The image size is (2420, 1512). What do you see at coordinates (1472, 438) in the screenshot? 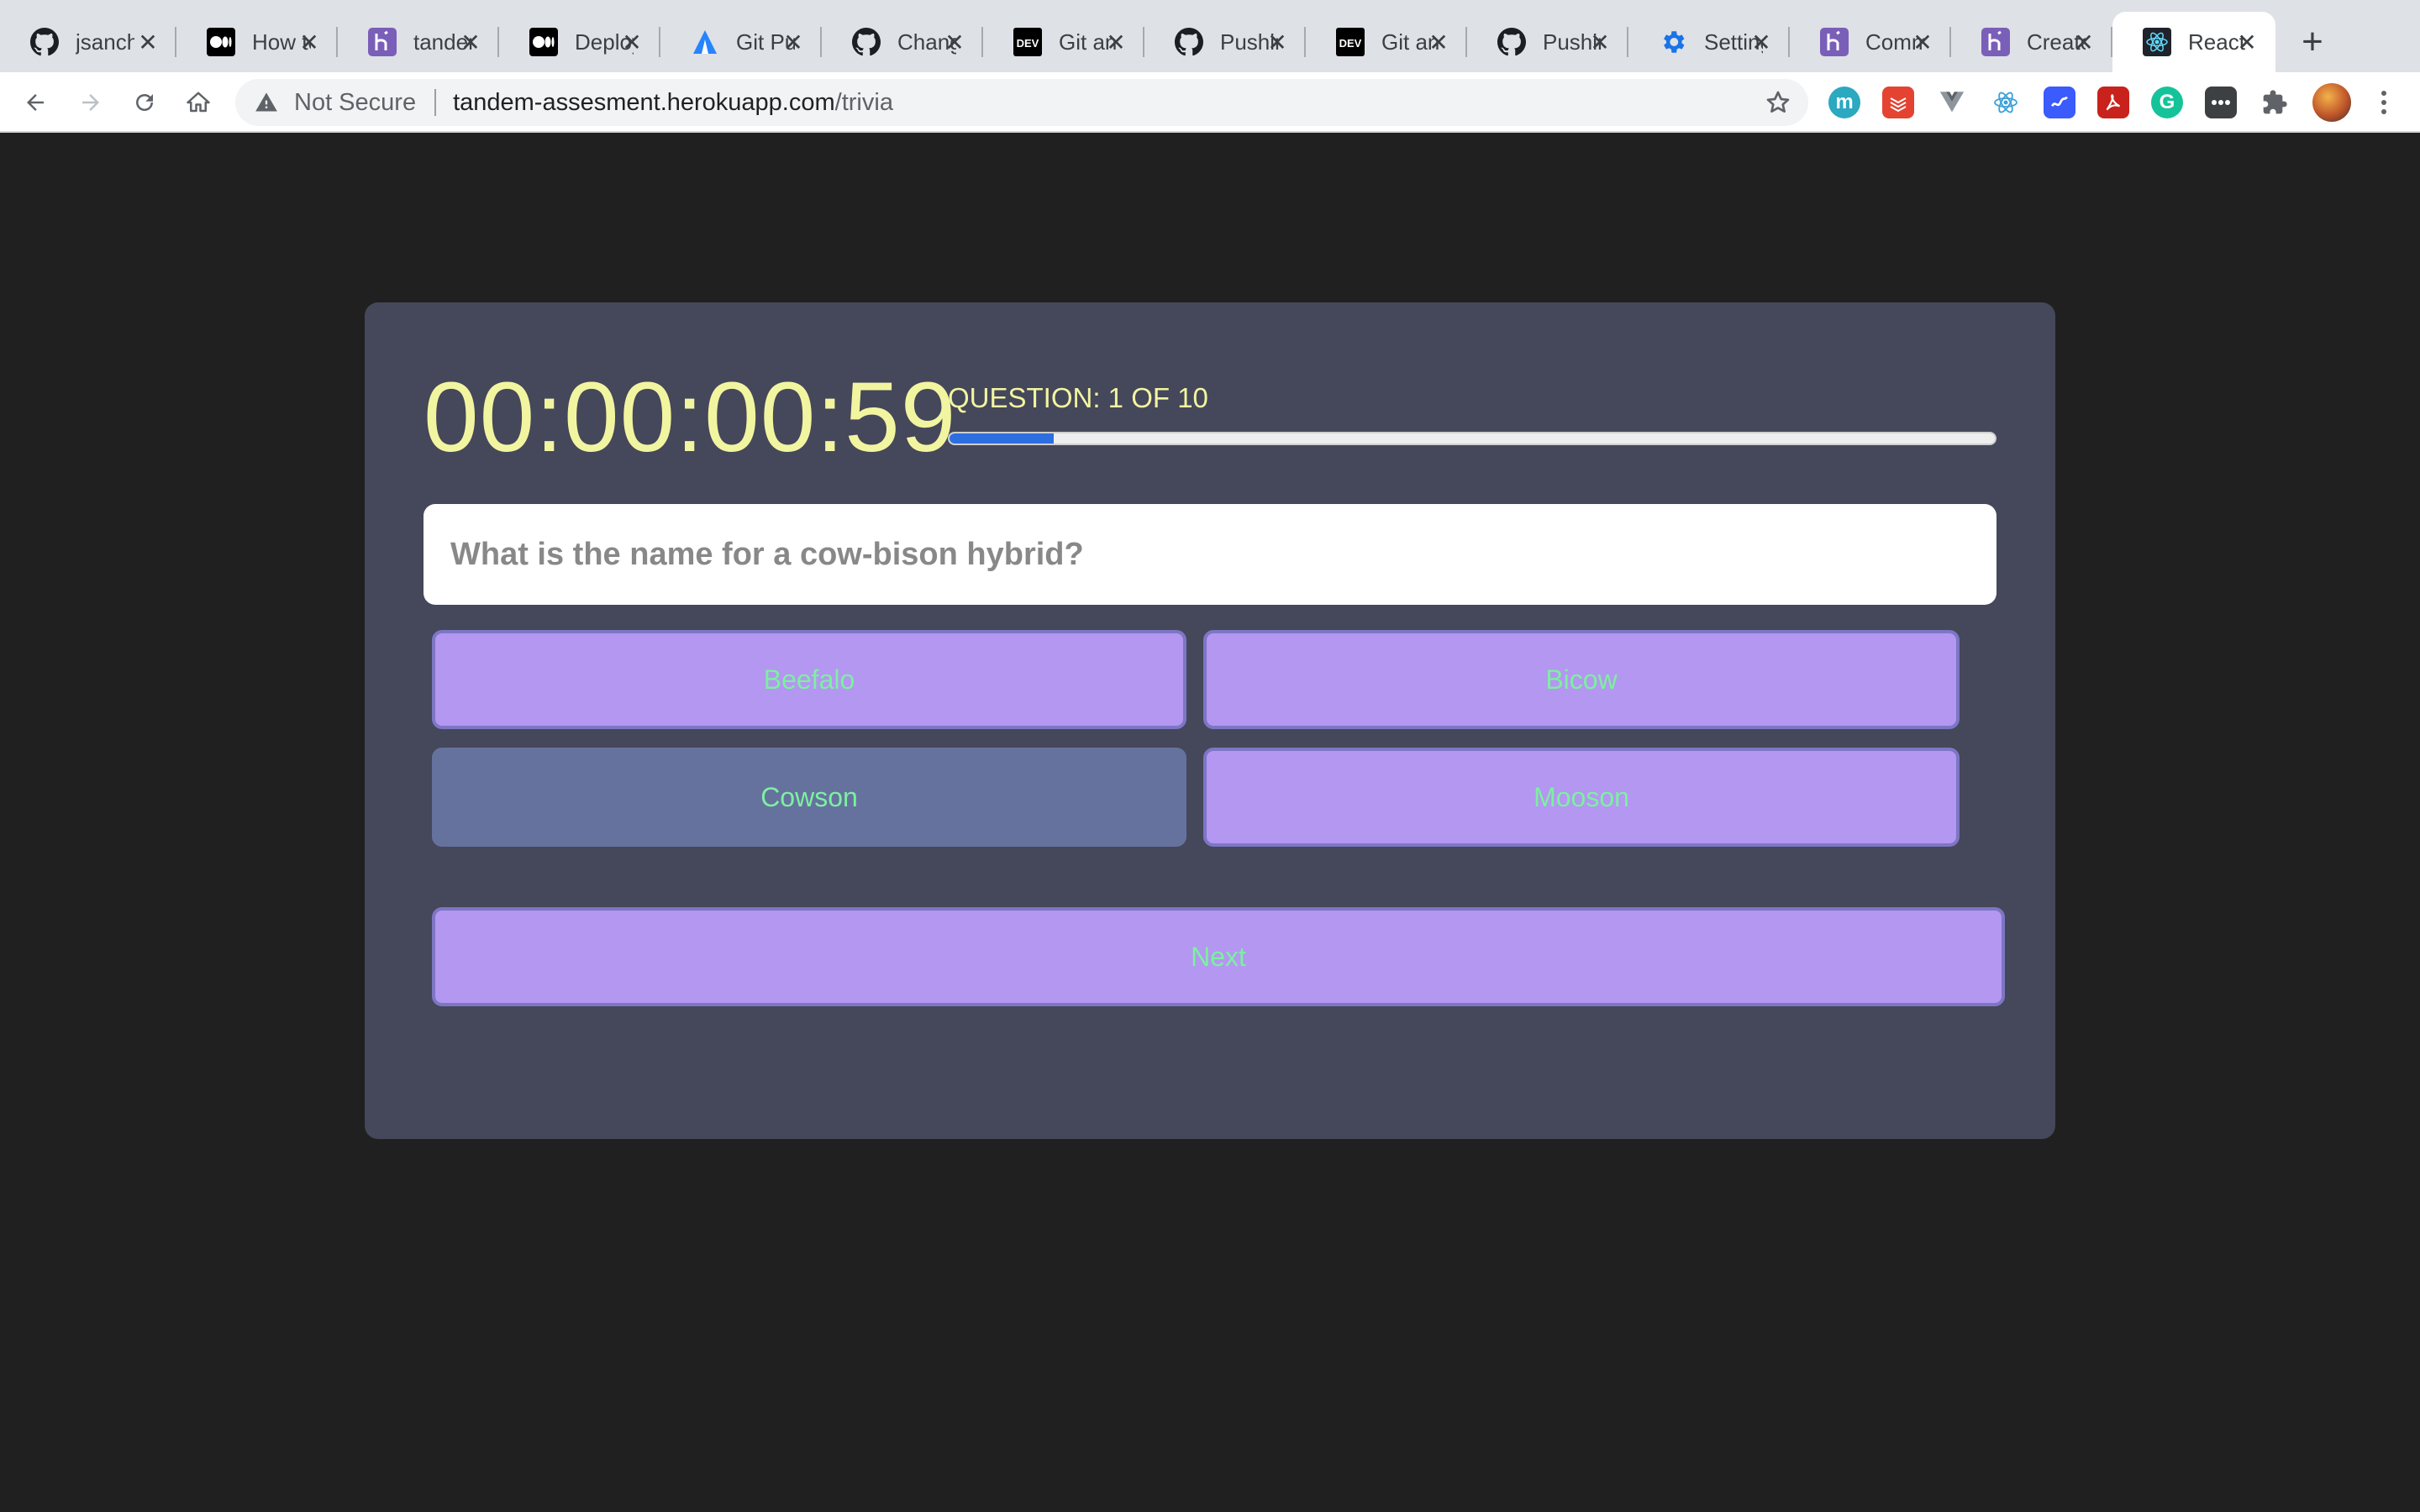
I see `progress-bar` at bounding box center [1472, 438].